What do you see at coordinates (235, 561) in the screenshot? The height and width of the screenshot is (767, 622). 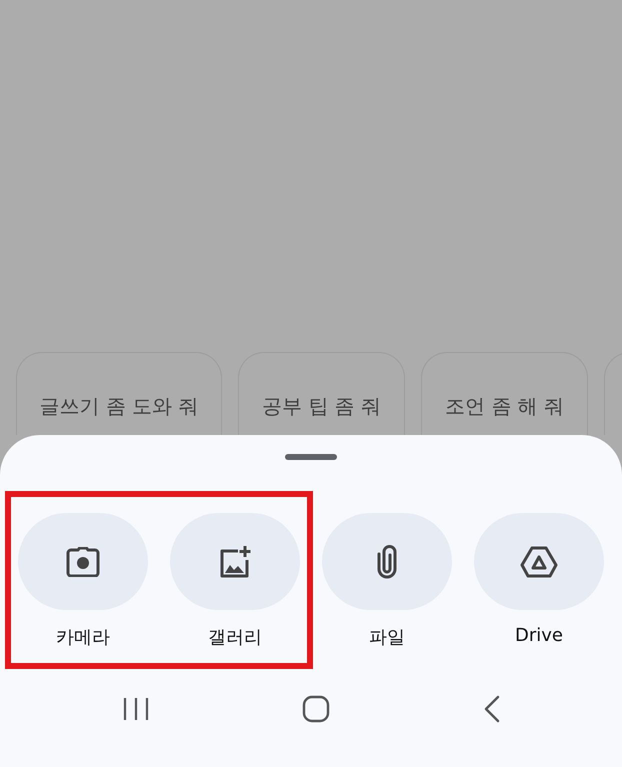 I see `image-add-icon` at bounding box center [235, 561].